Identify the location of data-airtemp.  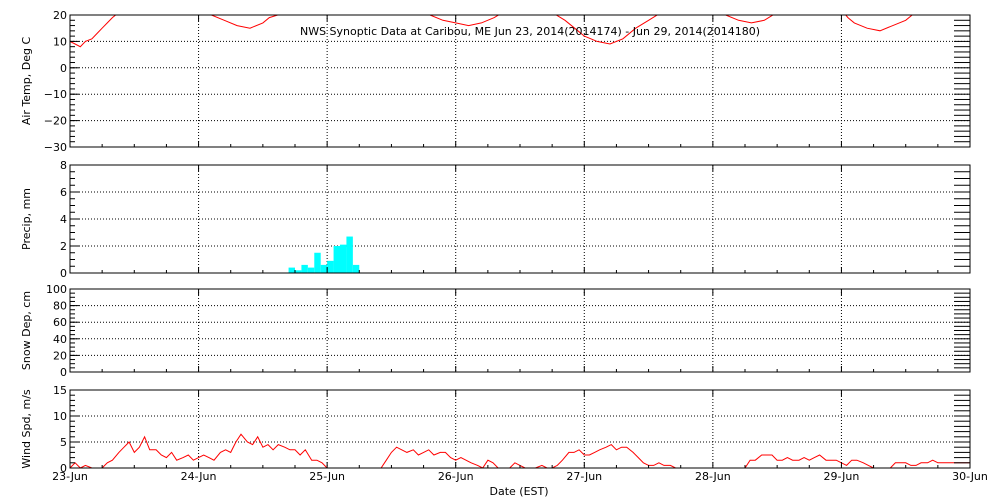
(491, 31).